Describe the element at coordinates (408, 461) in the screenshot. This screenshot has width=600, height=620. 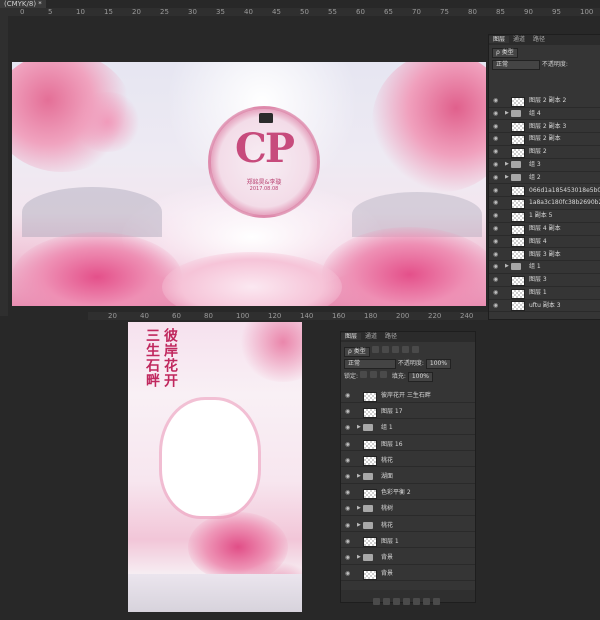
I see `layer-row: ◉ 桃花` at that location.